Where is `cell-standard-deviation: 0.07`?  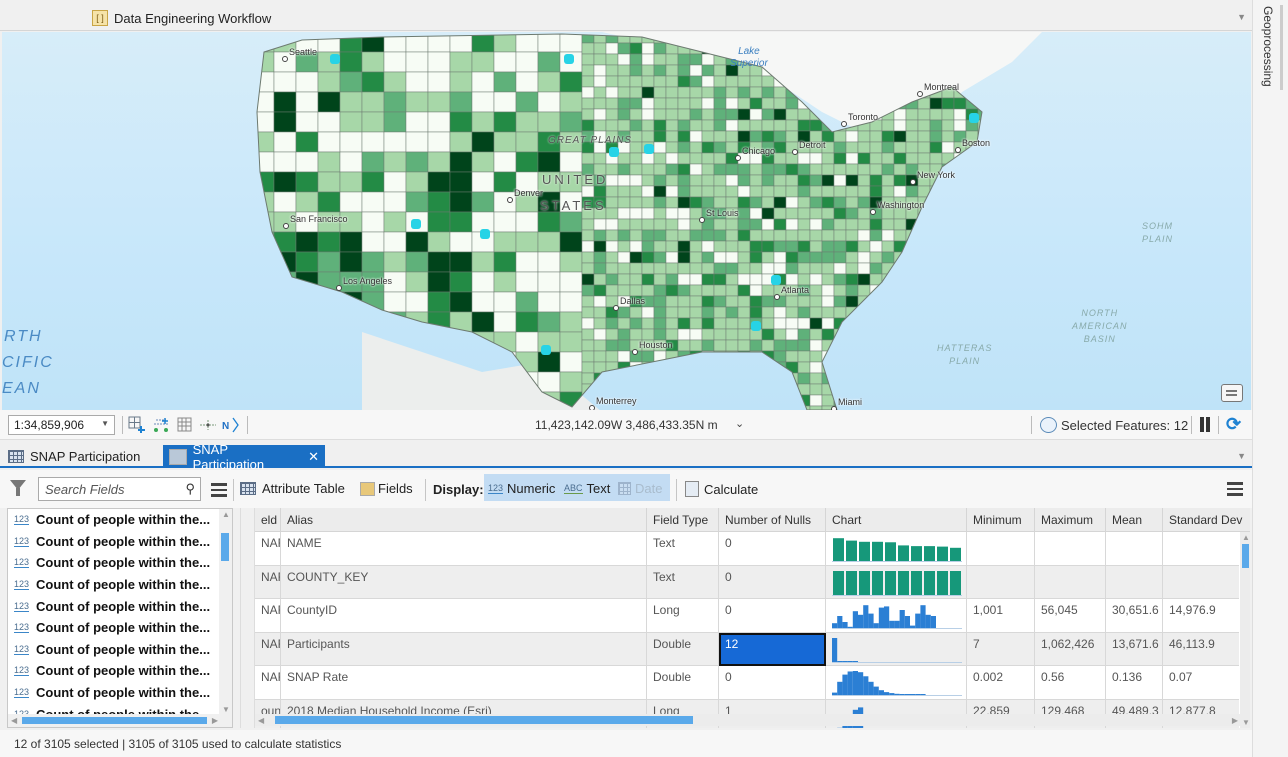
cell-standard-deviation: 0.07 is located at coordinates (1206, 683).